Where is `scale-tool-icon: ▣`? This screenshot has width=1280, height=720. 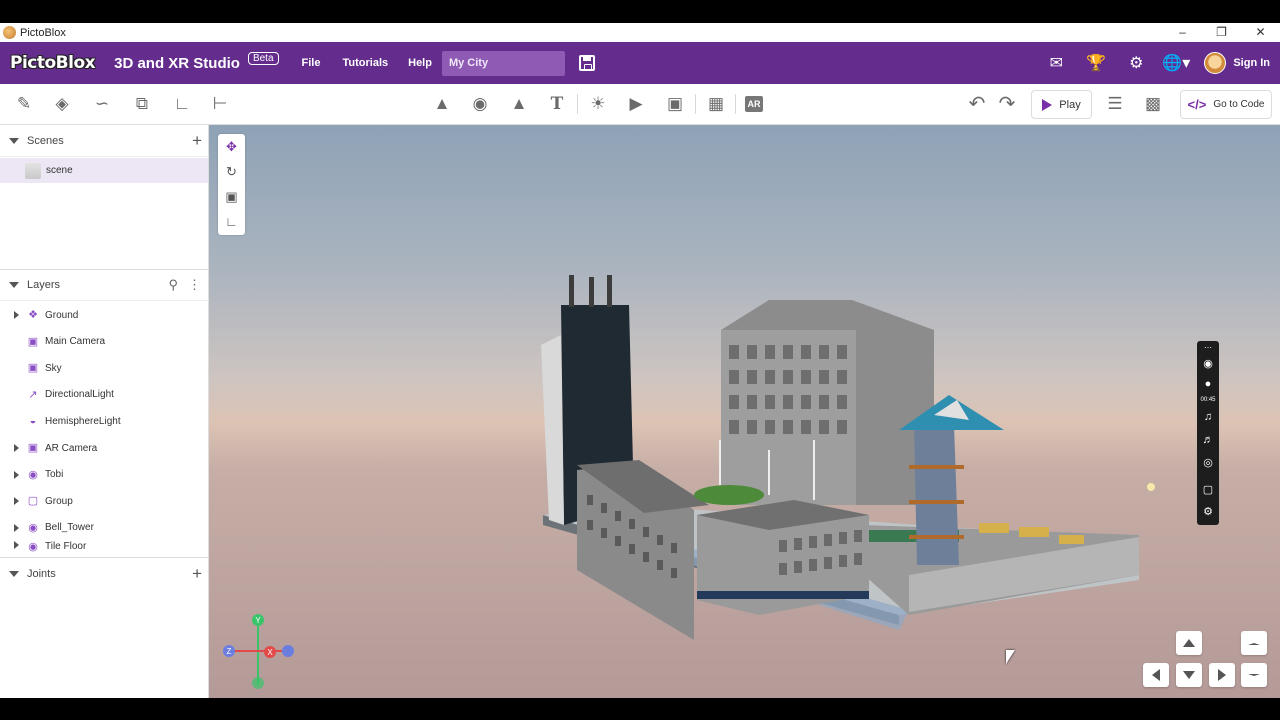
scale-tool-icon: ▣ is located at coordinates (231, 196).